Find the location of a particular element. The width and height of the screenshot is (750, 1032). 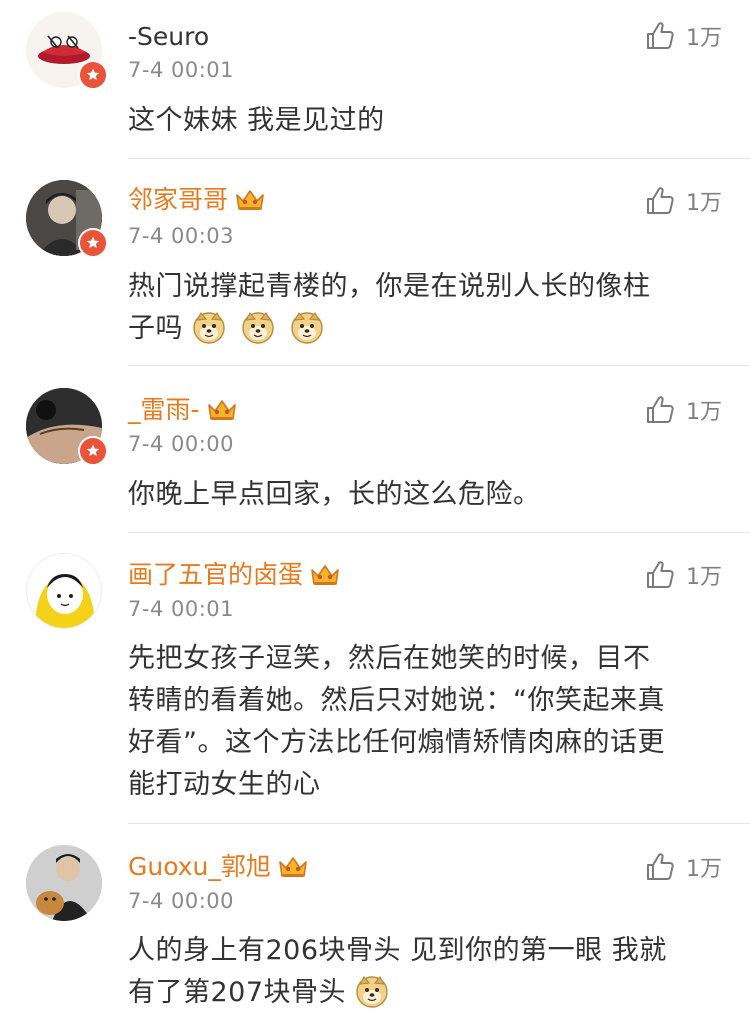

username: _雷雨- is located at coordinates (183, 410).